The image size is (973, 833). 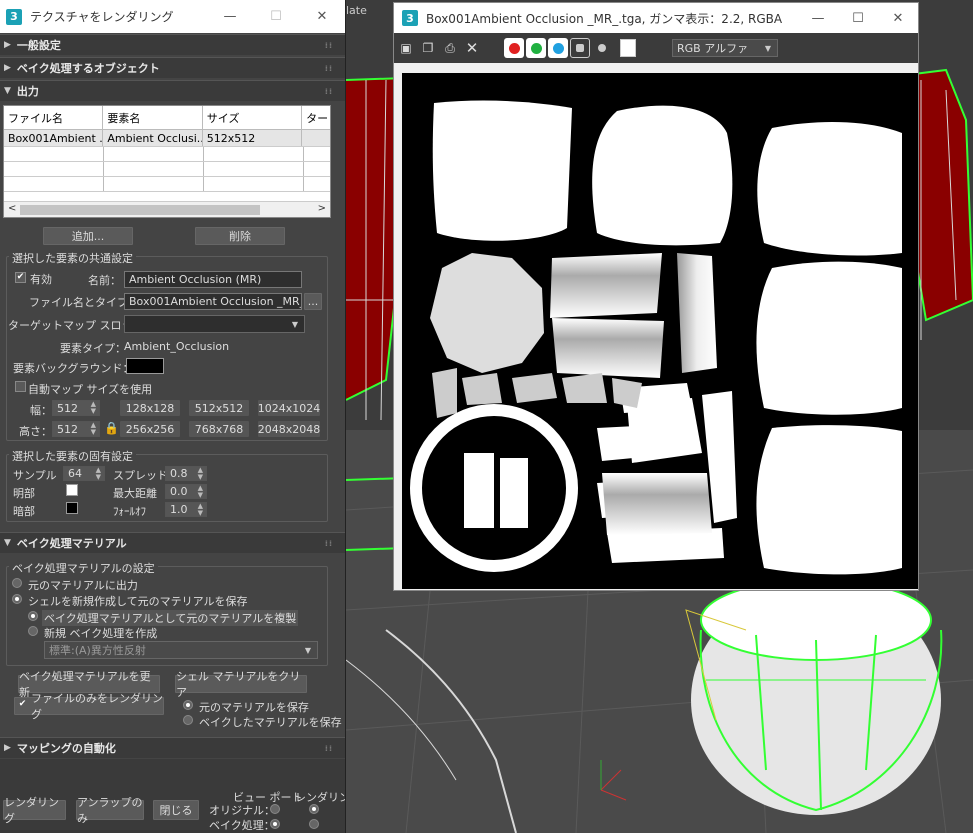 What do you see at coordinates (289, 408) in the screenshot?
I see `preset-1024: 1024x1024` at bounding box center [289, 408].